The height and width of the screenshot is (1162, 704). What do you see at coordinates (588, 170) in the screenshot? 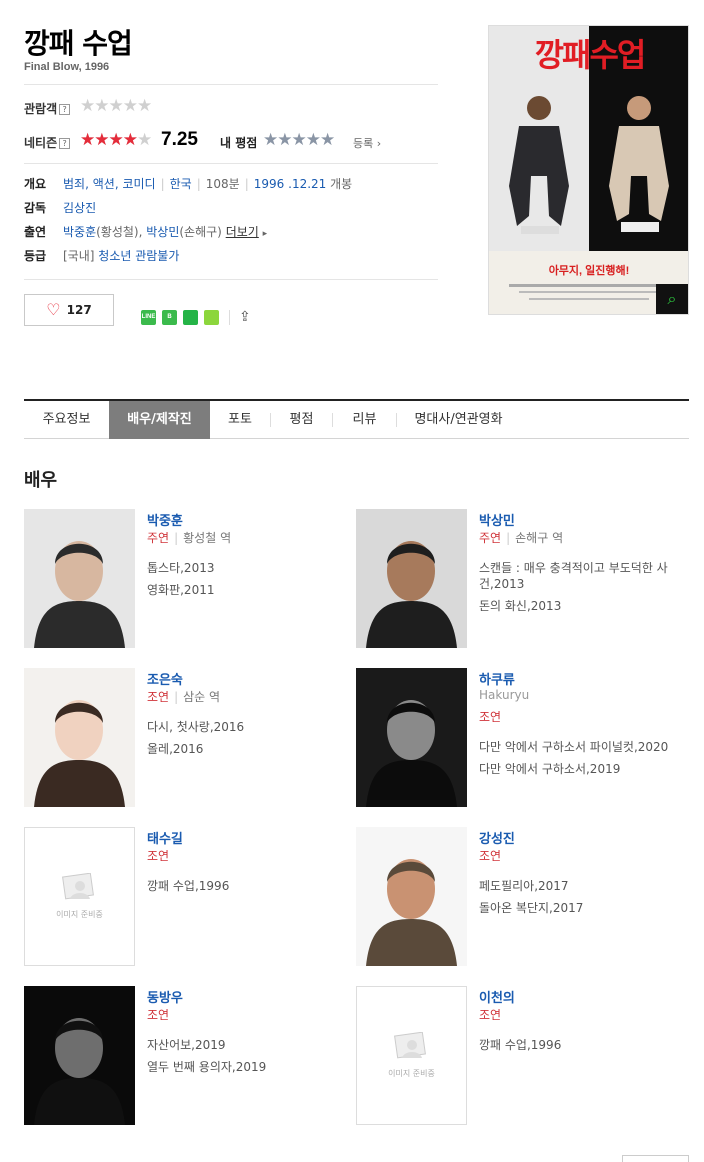
I see `movie-poster: 아무지, 일진행해! 깡패수업 ⌕` at bounding box center [588, 170].